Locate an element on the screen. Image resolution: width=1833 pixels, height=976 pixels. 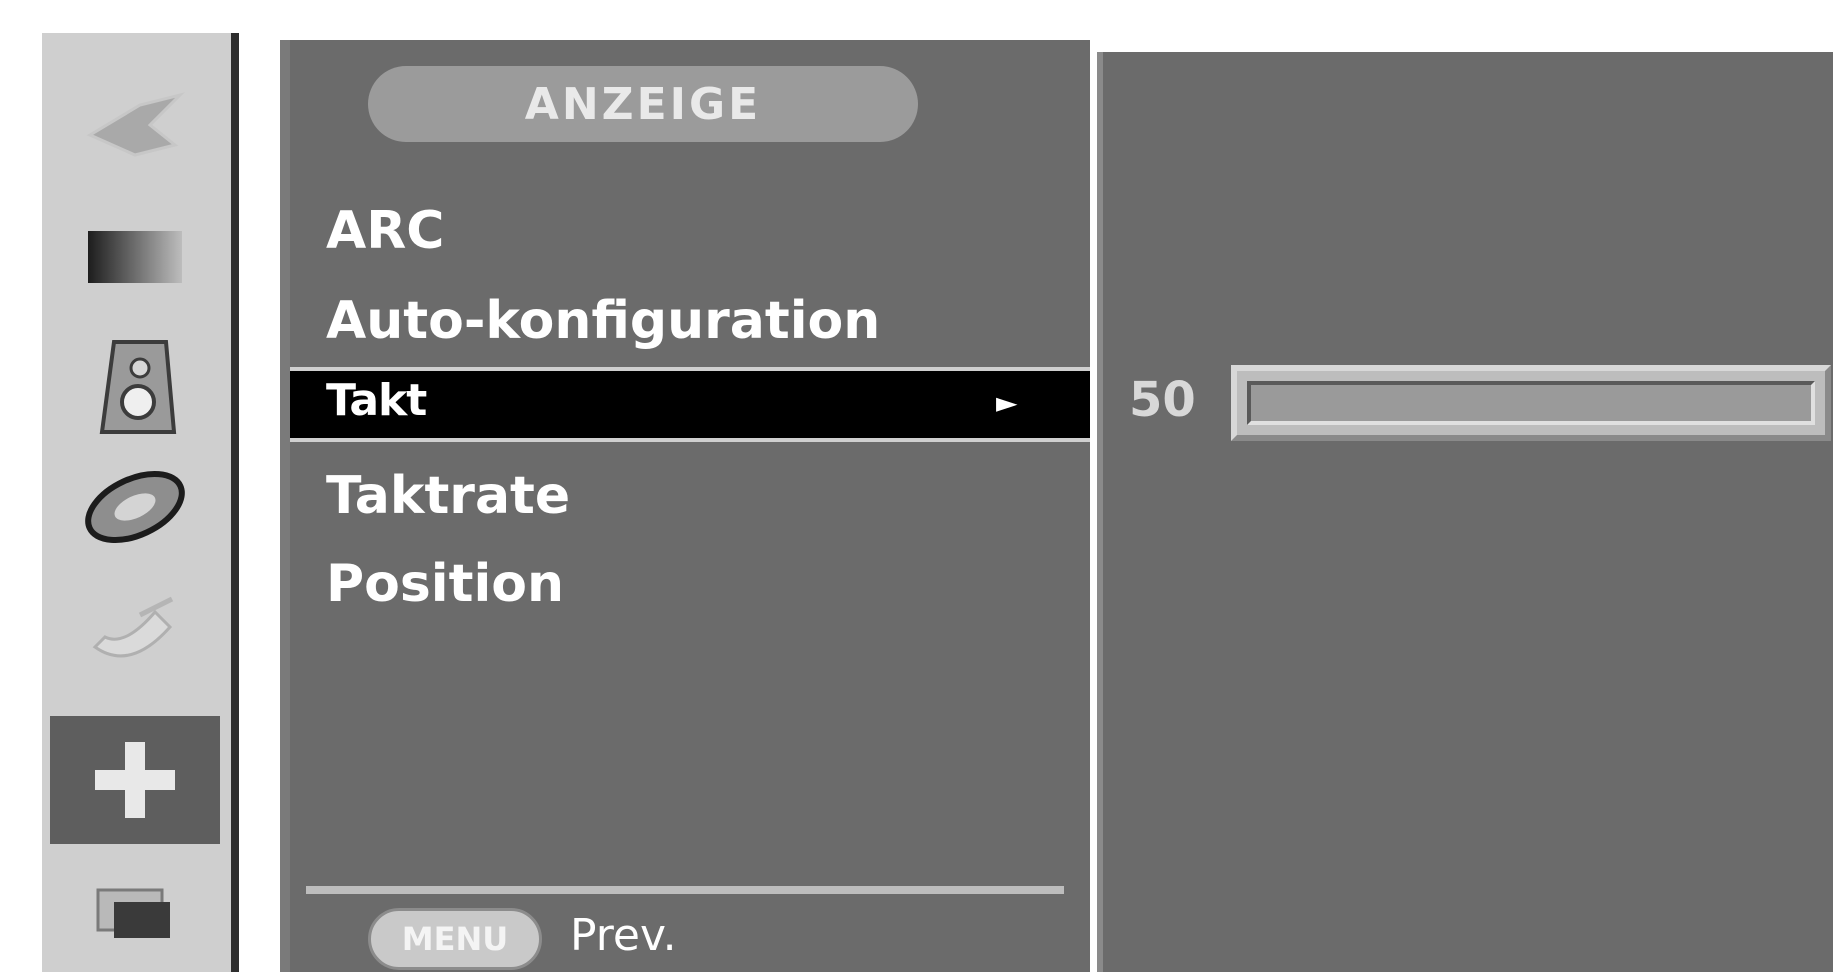
satellite-icon is located at coordinates (133, 627).